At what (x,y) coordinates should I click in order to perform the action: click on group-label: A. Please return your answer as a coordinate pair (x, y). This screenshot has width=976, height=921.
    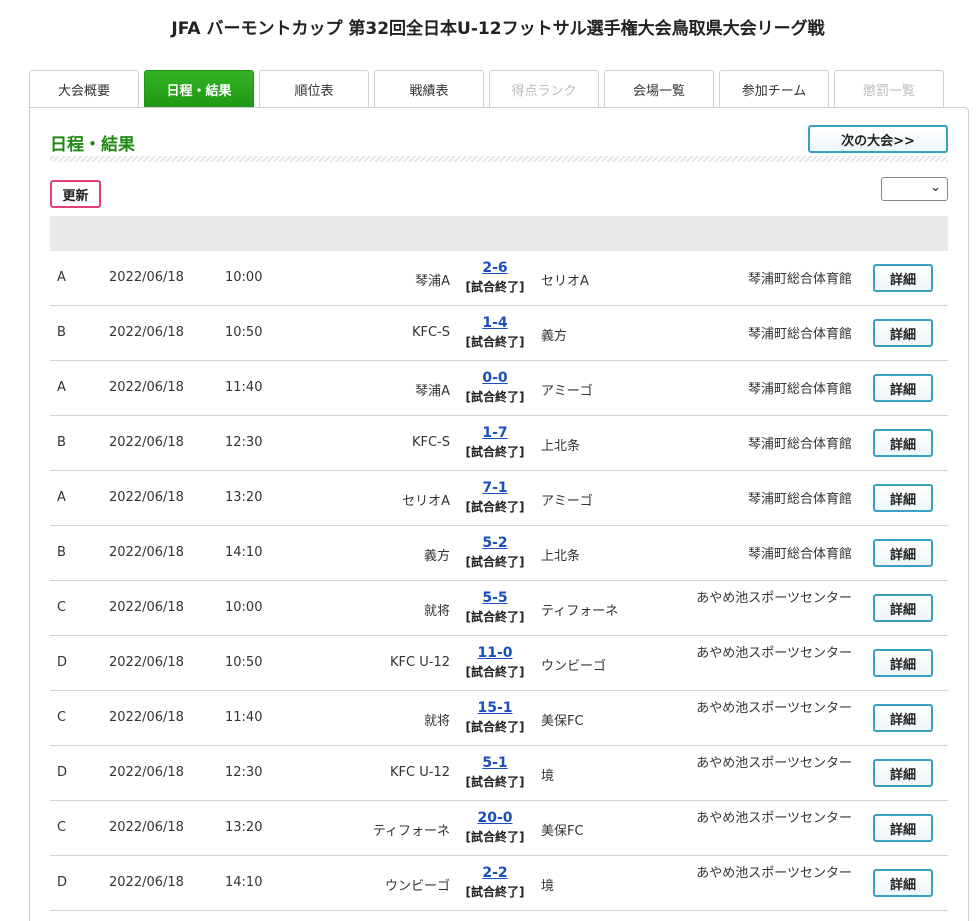
    Looking at the image, I should click on (61, 497).